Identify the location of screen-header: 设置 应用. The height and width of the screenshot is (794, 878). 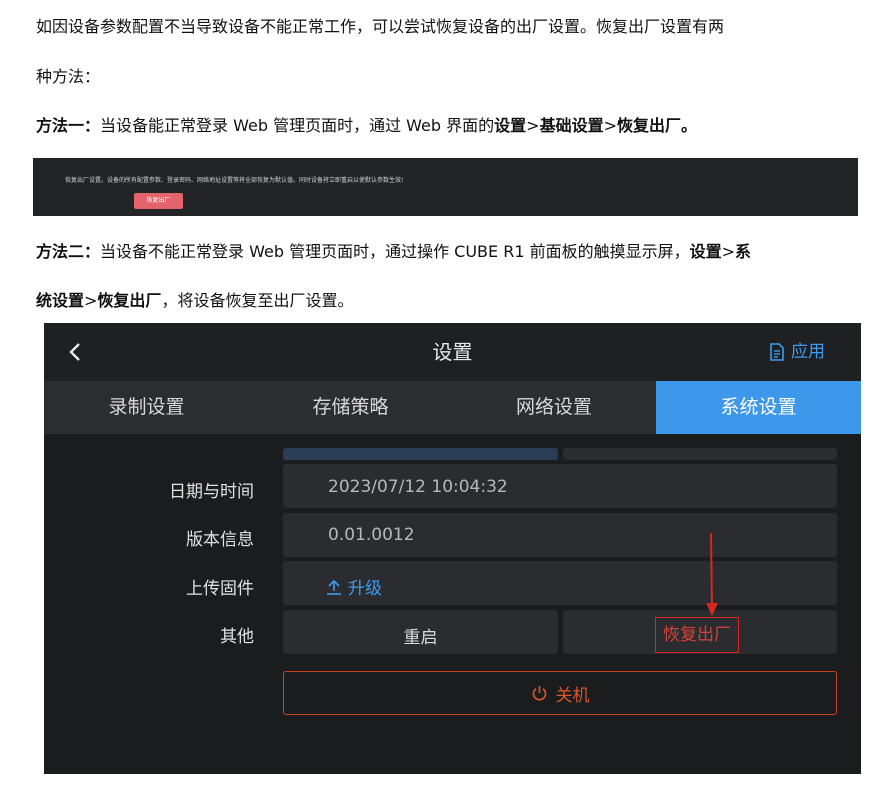
(452, 352).